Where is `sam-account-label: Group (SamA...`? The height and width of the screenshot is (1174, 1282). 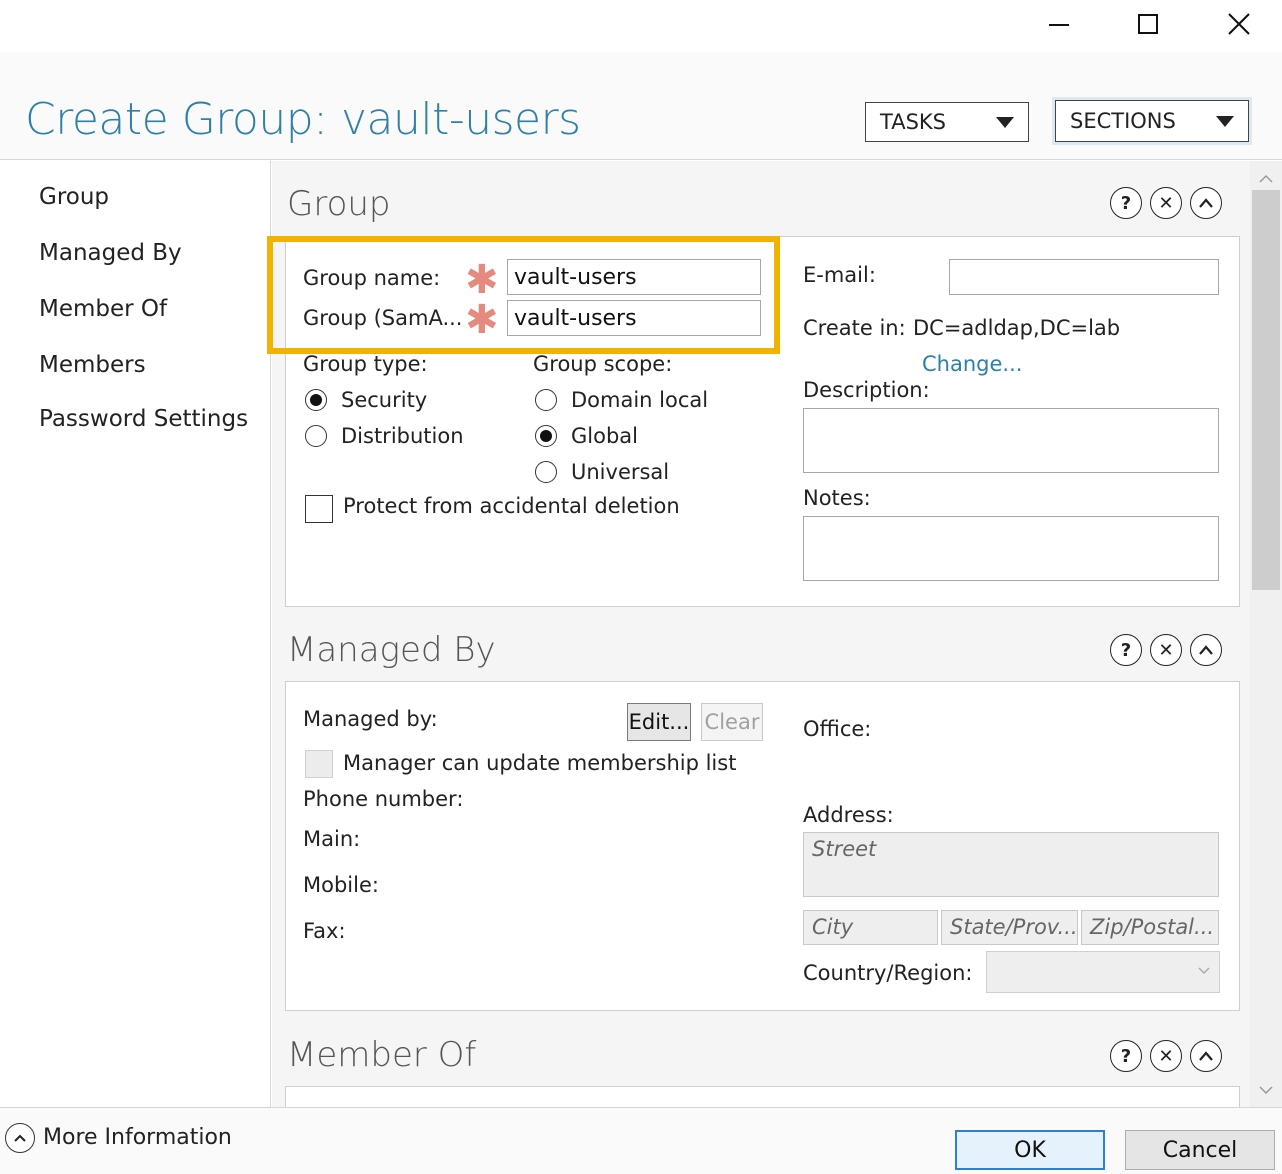
sam-account-label: Group (SamA... is located at coordinates (383, 318).